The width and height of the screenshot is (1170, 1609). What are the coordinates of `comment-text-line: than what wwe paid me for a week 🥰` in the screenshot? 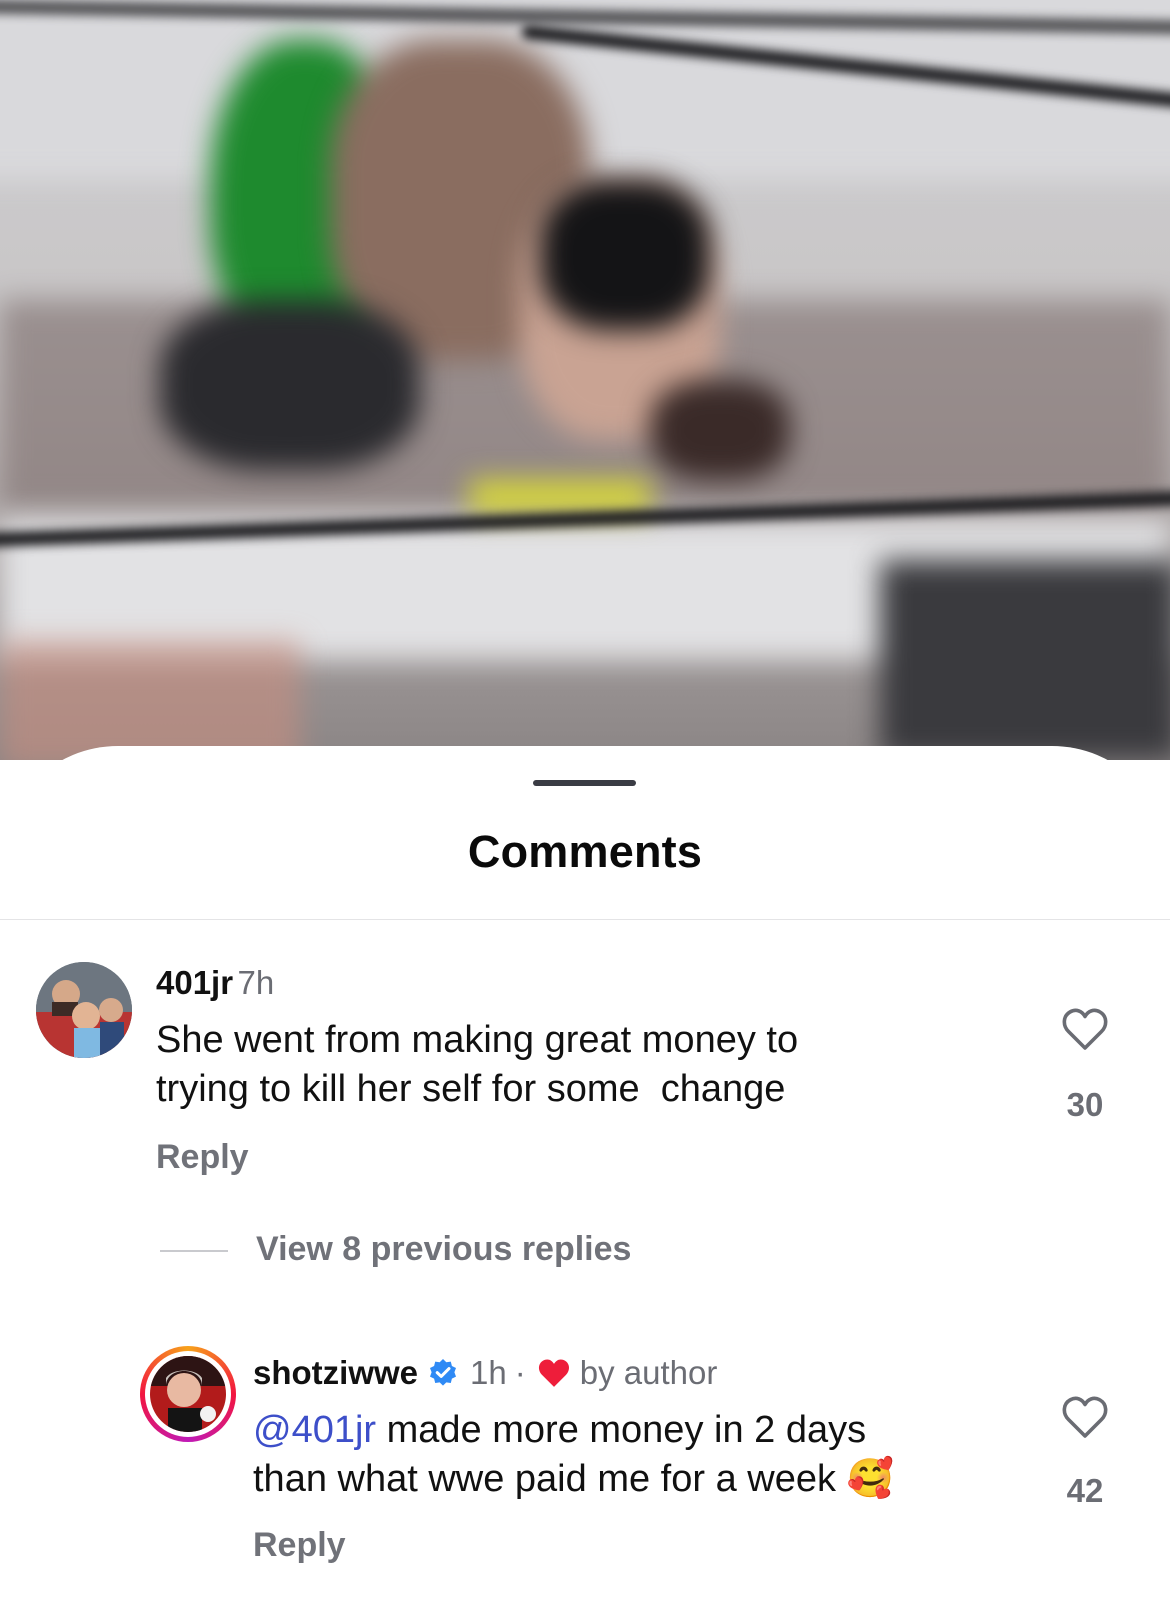 It's located at (633, 1479).